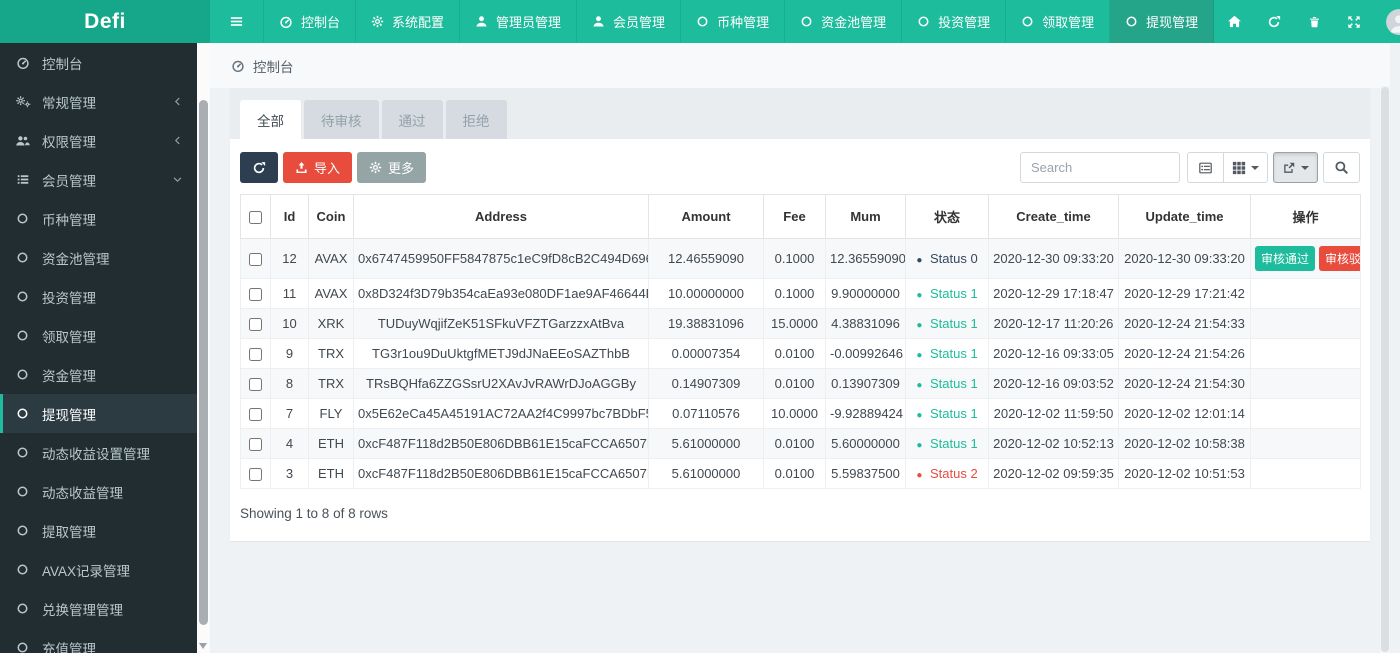 The width and height of the screenshot is (1400, 653). Describe the element at coordinates (1305, 167) in the screenshot. I see `caret-down-icon` at that location.